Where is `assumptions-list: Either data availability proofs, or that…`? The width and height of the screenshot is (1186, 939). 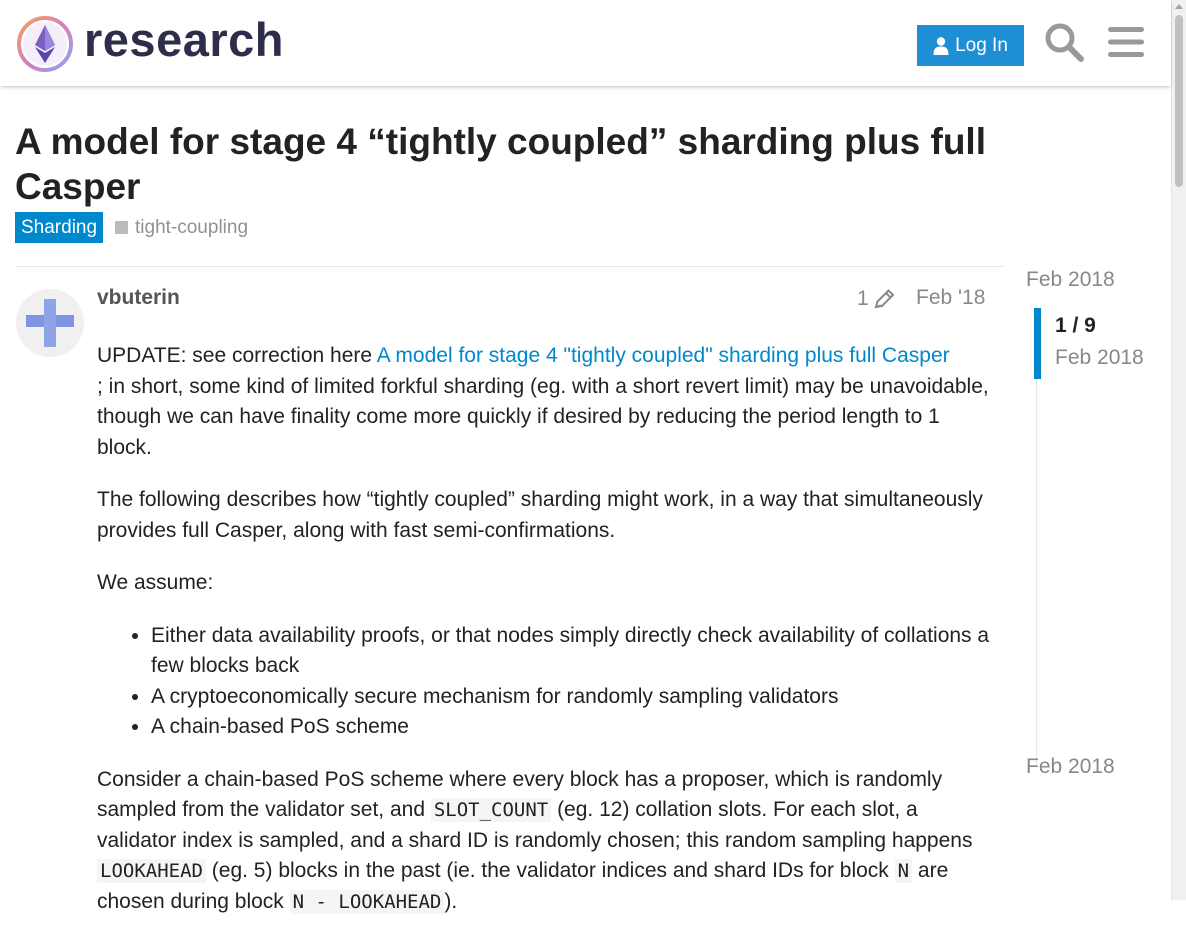
assumptions-list: Either data availability proofs, or that… is located at coordinates (547, 682).